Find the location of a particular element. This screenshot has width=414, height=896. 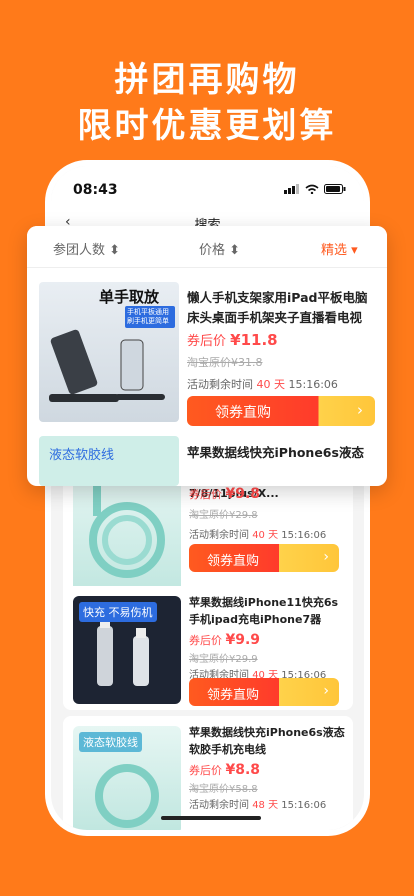

product-image is located at coordinates (127, 534).